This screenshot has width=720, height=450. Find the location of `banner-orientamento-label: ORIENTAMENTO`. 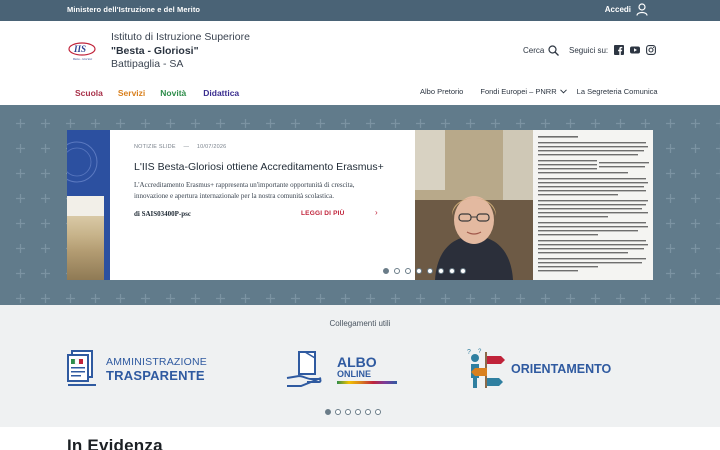

banner-orientamento-label: ORIENTAMENTO is located at coordinates (561, 369).